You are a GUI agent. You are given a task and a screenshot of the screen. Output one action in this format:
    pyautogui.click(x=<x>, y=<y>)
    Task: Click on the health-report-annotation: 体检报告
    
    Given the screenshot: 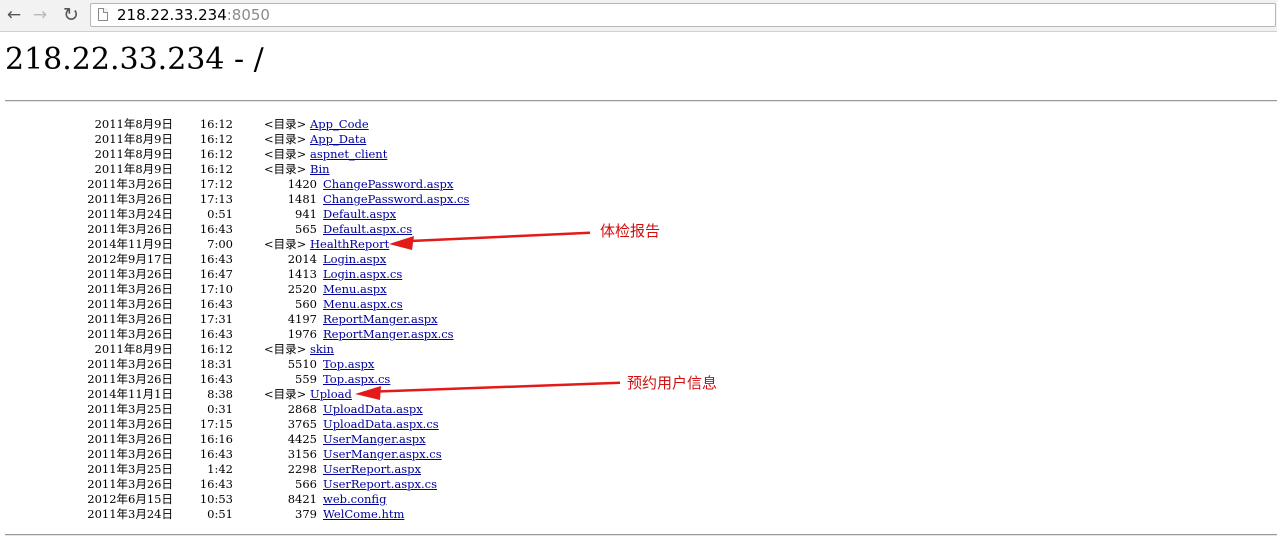 What is the action you would take?
    pyautogui.click(x=630, y=231)
    